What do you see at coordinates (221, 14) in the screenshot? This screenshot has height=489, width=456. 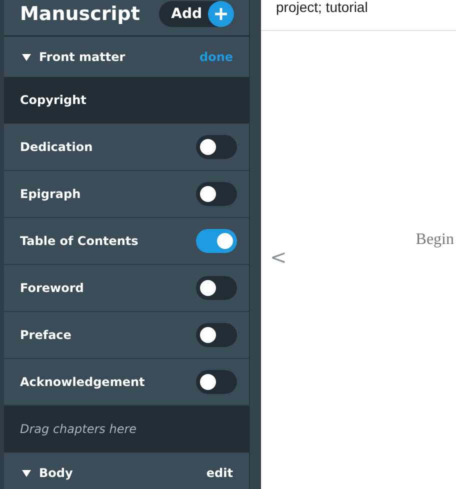 I see `plus-icon` at bounding box center [221, 14].